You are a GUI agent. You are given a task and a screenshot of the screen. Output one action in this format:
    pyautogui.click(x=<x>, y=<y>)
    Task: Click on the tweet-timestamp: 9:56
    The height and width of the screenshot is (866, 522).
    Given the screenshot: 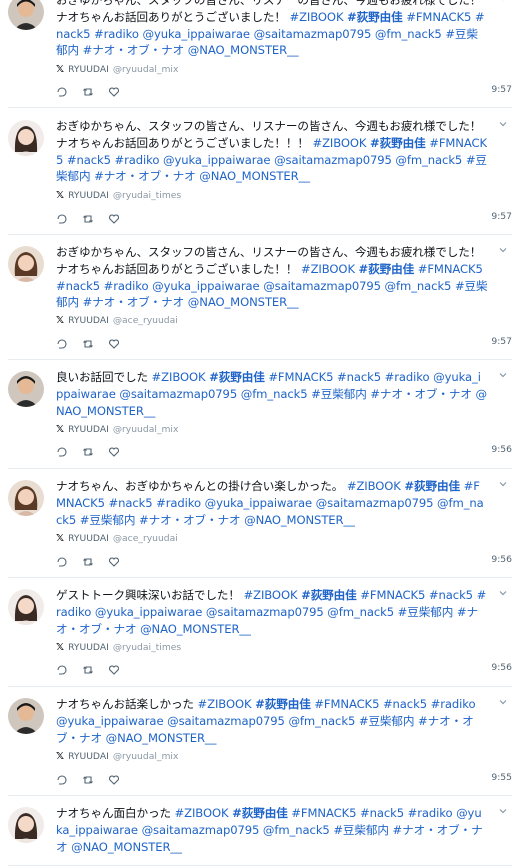 What is the action you would take?
    pyautogui.click(x=501, y=449)
    